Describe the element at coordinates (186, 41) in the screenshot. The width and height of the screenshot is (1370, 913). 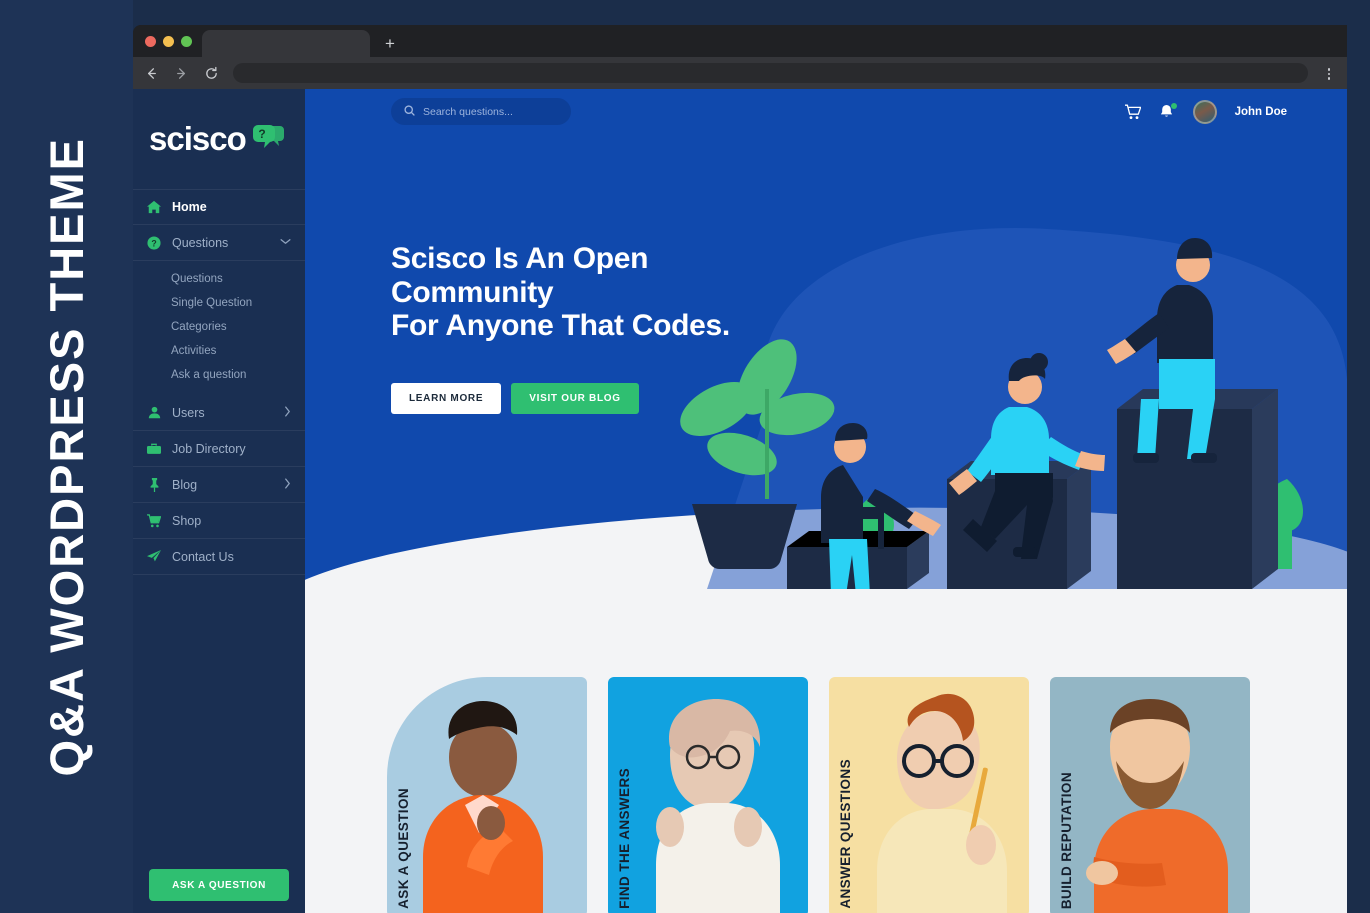
I see `maximize-window-button` at that location.